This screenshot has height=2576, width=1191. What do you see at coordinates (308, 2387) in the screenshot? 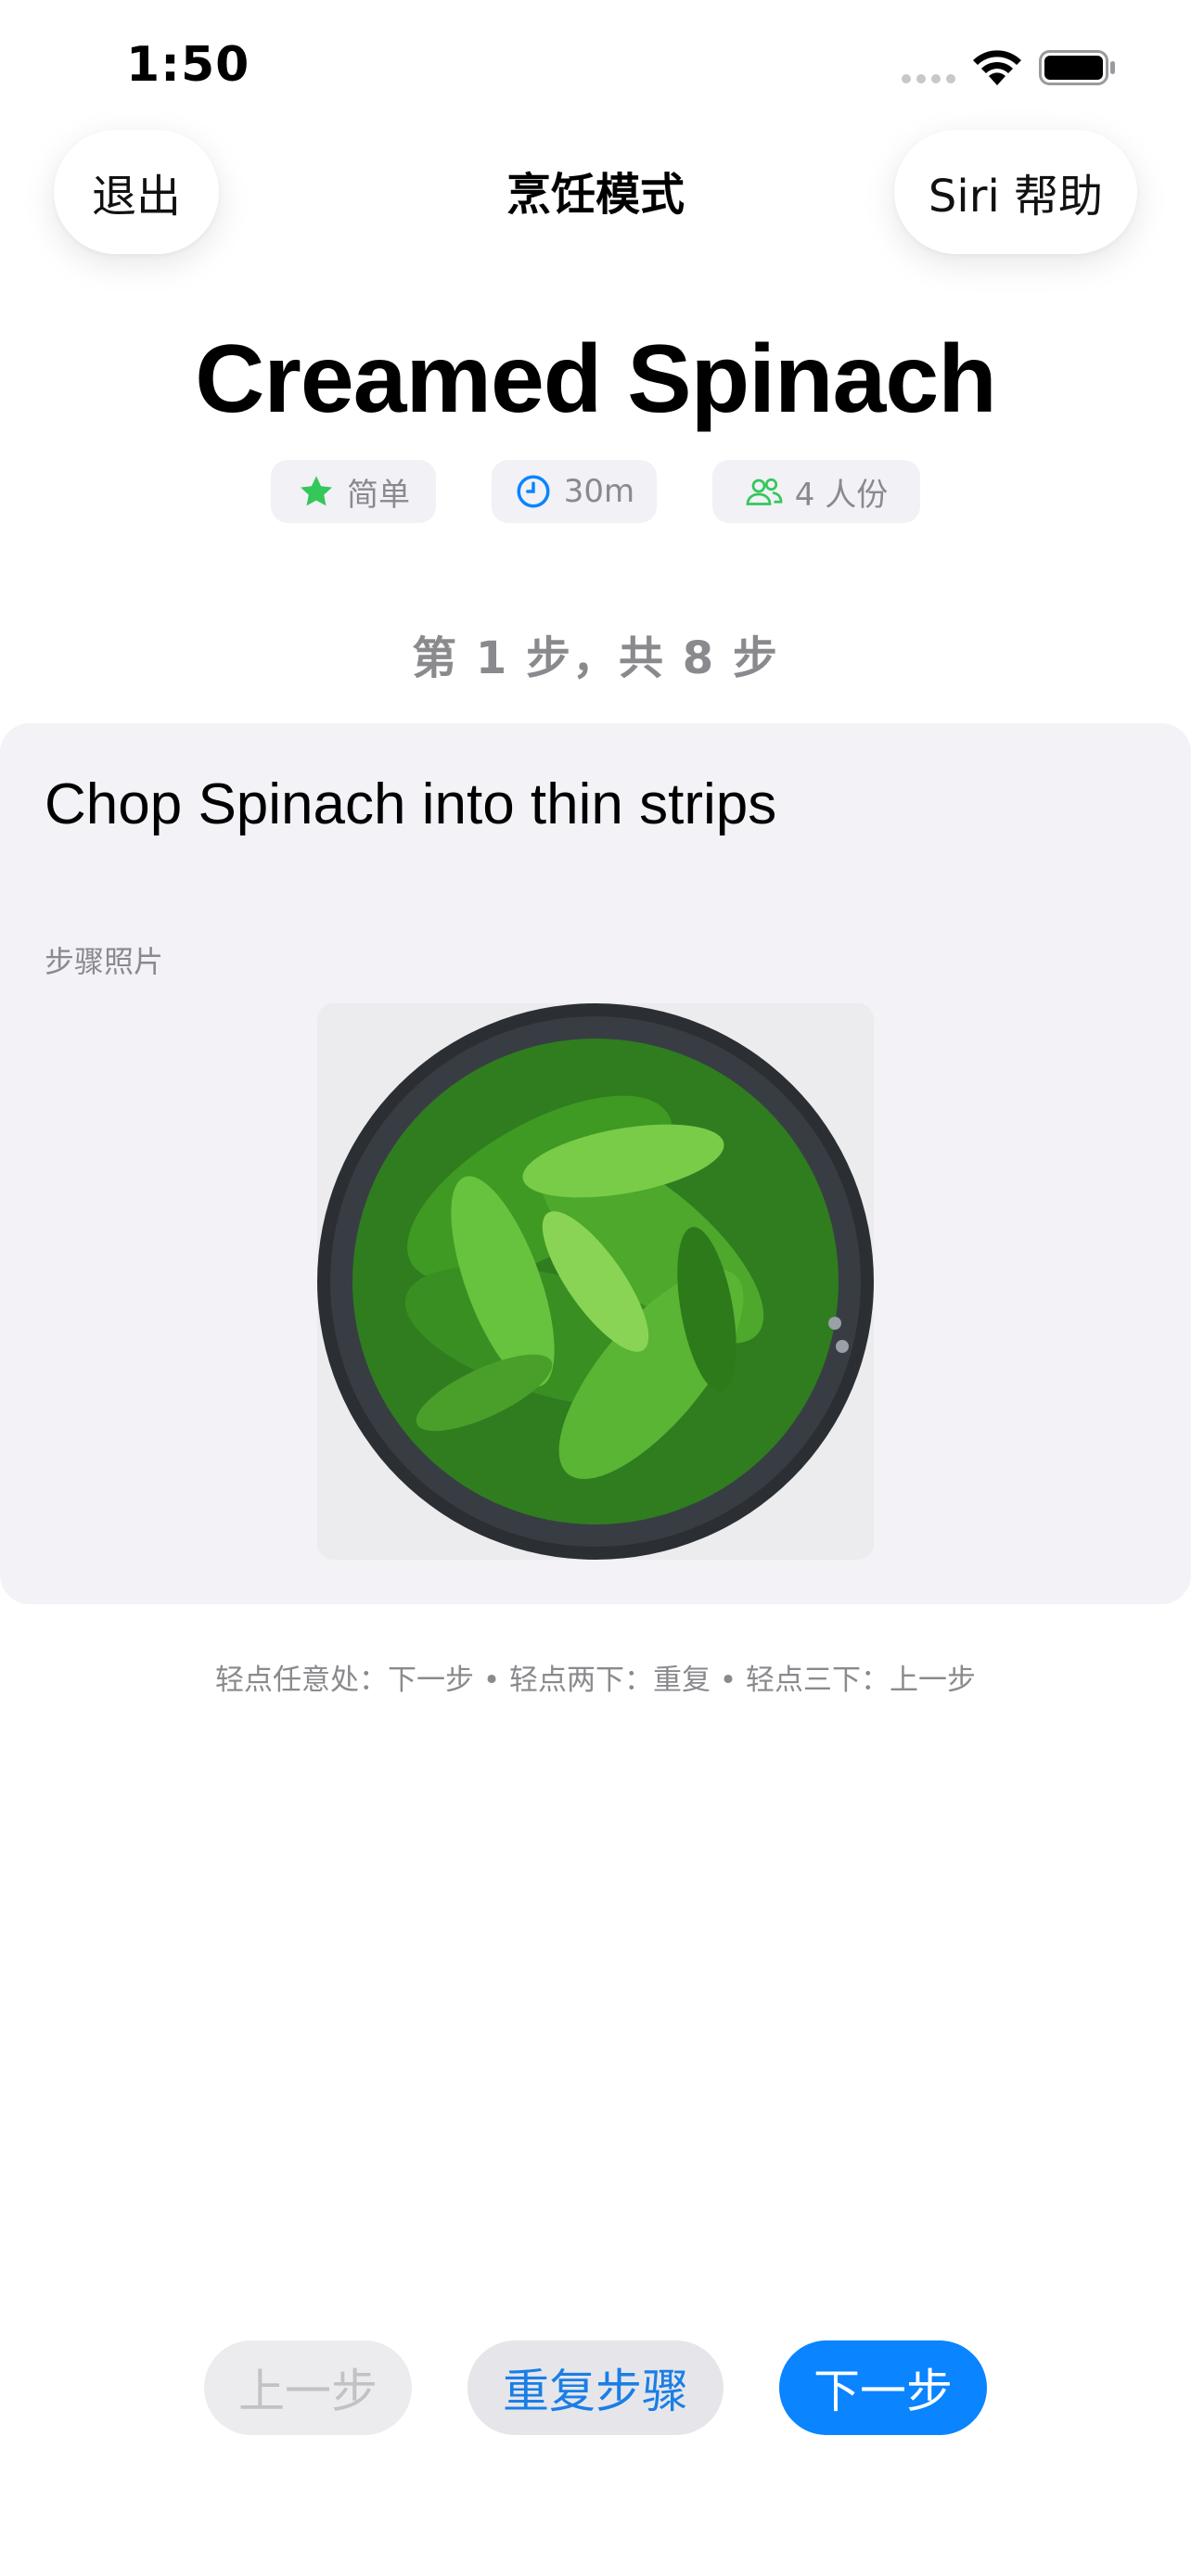
I see `previous-step-button: 上一步` at bounding box center [308, 2387].